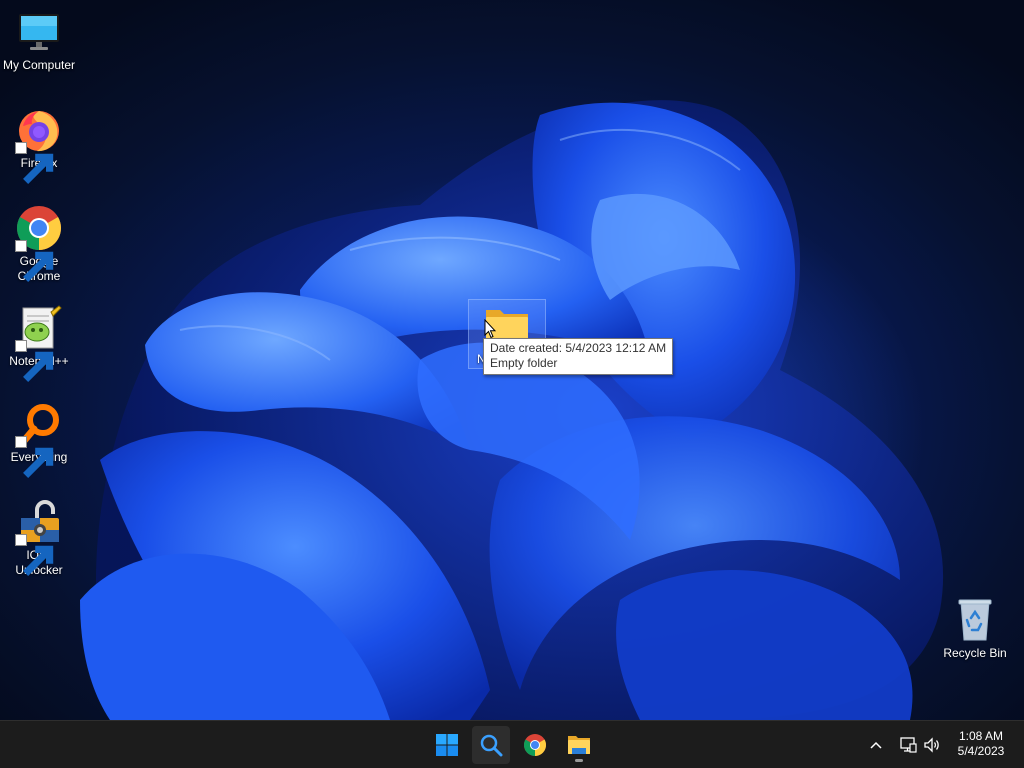 Image resolution: width=1024 pixels, height=768 pixels. Describe the element at coordinates (975, 620) in the screenshot. I see `recycle-bin-icon` at that location.